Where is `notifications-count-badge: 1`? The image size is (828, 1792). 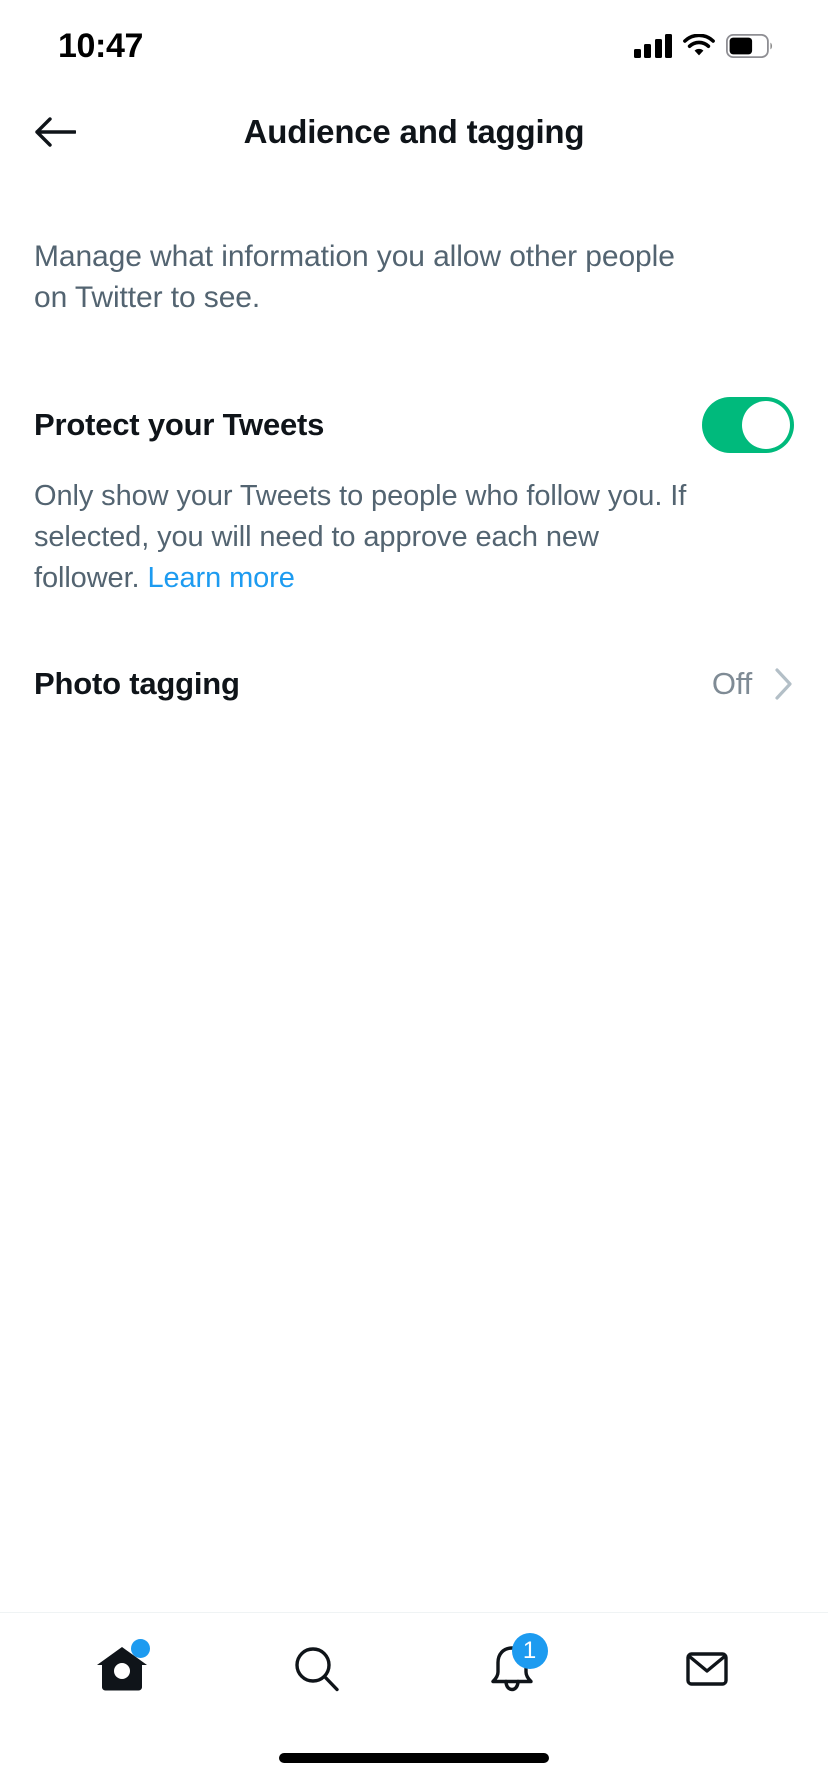 notifications-count-badge: 1 is located at coordinates (529, 1650).